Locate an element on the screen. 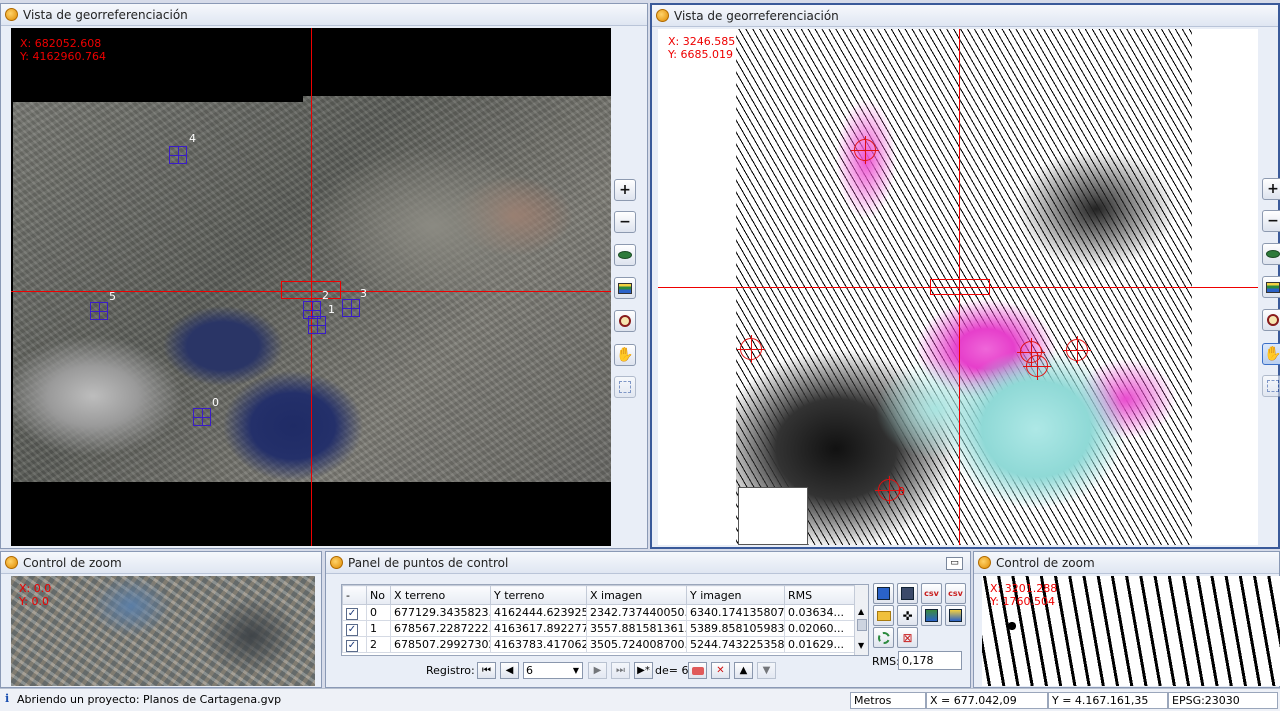 This screenshot has height=711, width=1280. first-record-button: ⏮ is located at coordinates (486, 670).